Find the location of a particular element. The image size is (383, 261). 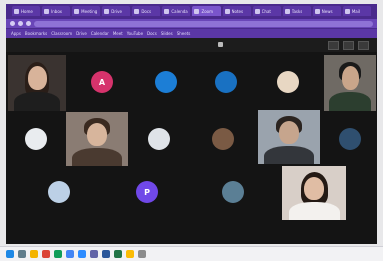

bookmark-item: Classroom is located at coordinates (61, 33).